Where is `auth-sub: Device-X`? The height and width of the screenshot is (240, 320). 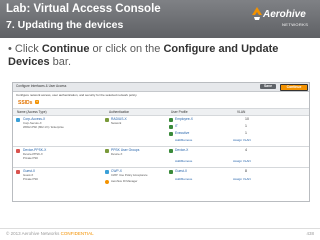
auth-sub: Device-X is located at coordinates (117, 154).